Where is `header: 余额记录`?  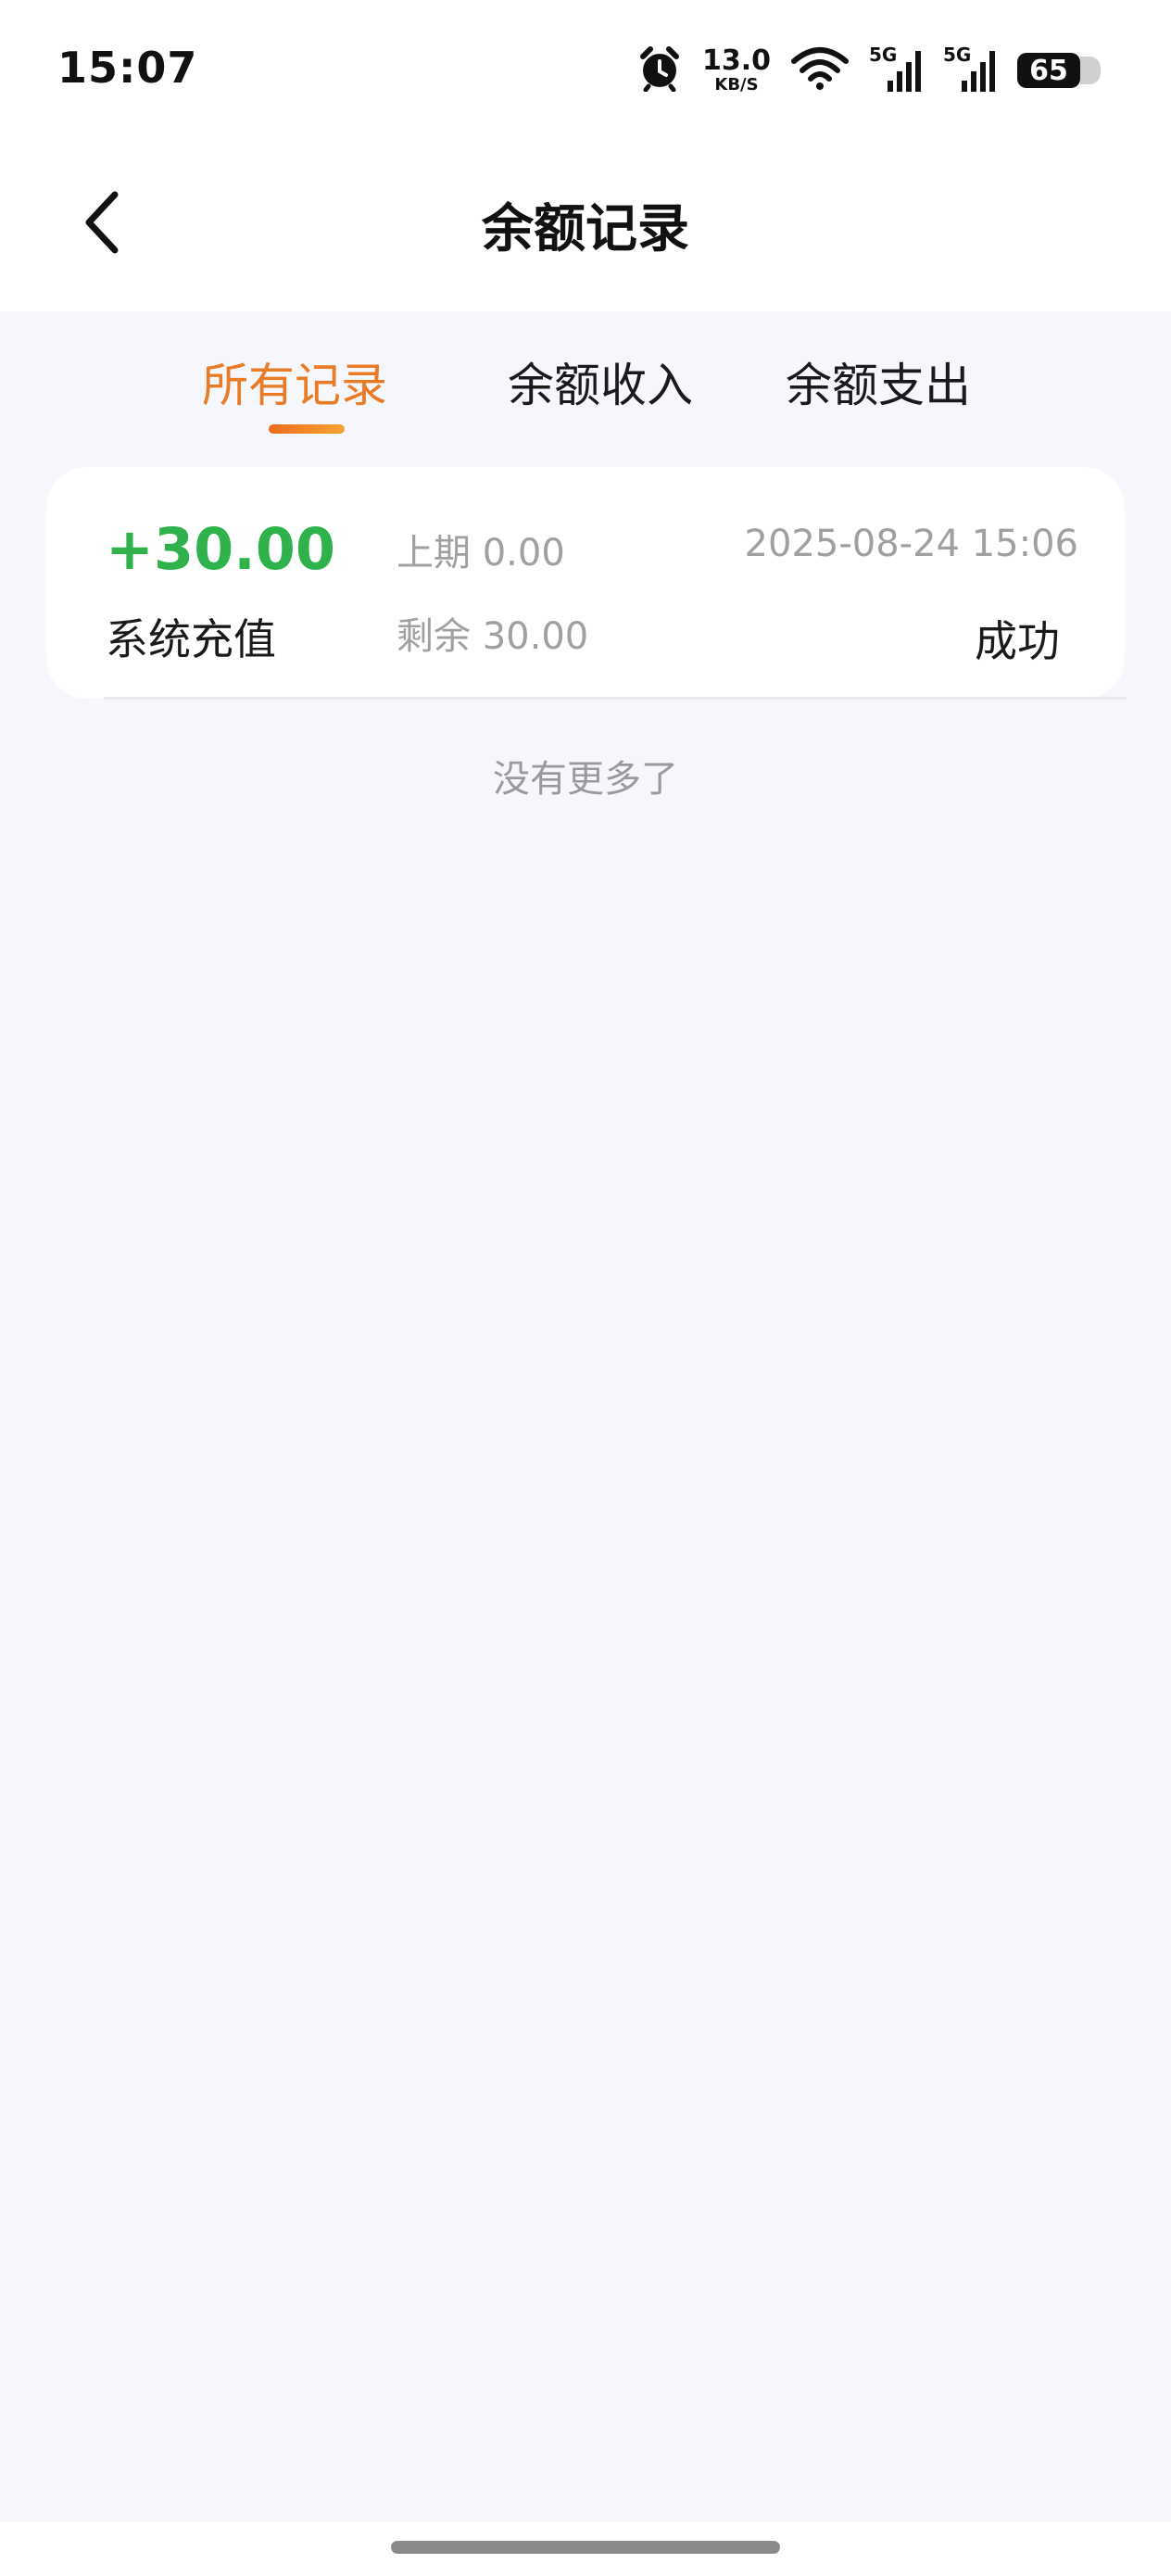 header: 余额记录 is located at coordinates (585, 225).